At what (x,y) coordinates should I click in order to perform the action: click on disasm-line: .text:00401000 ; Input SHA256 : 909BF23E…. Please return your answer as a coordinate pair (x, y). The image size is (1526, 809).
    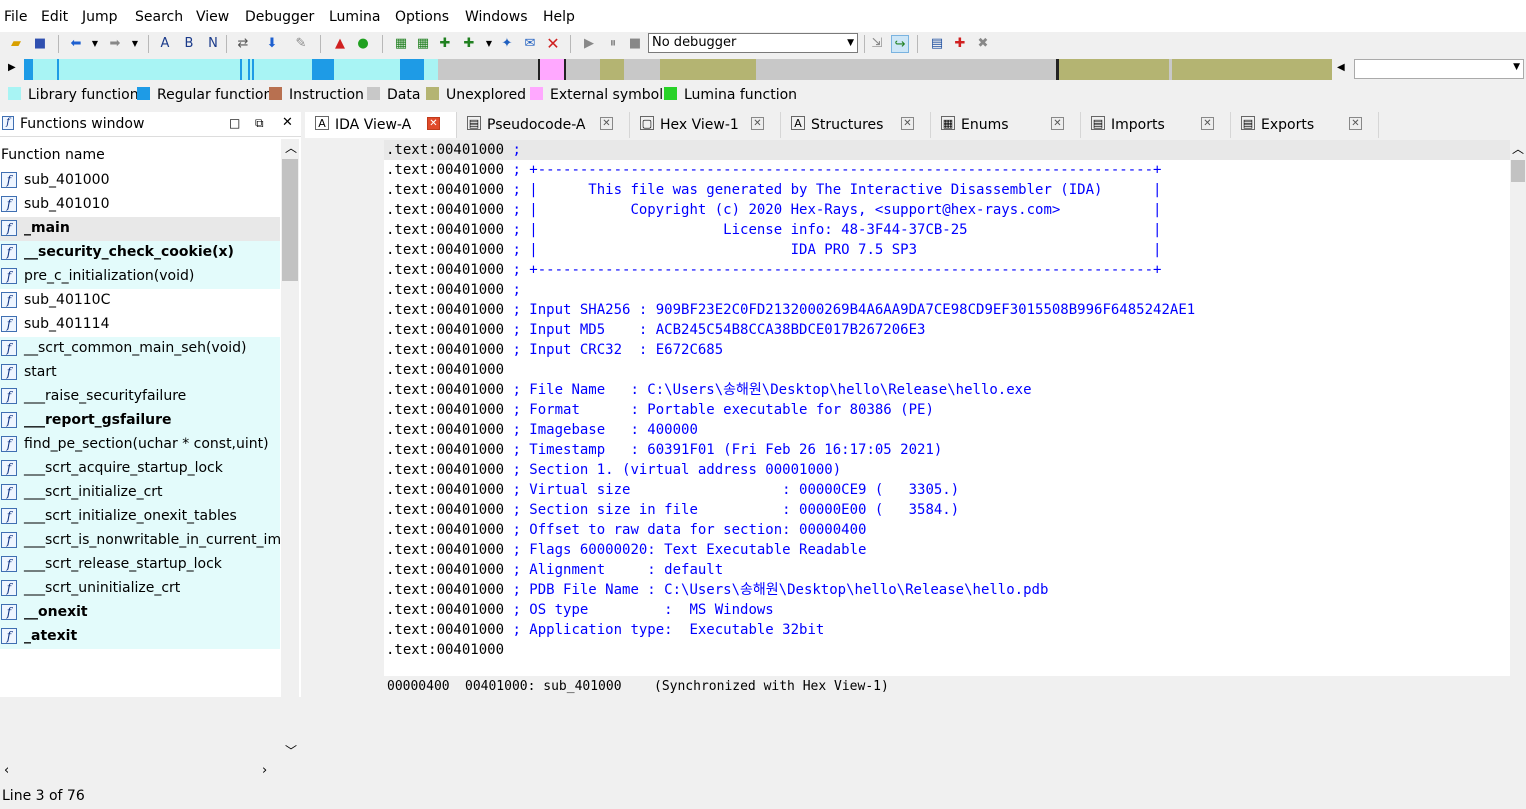
    Looking at the image, I should click on (790, 310).